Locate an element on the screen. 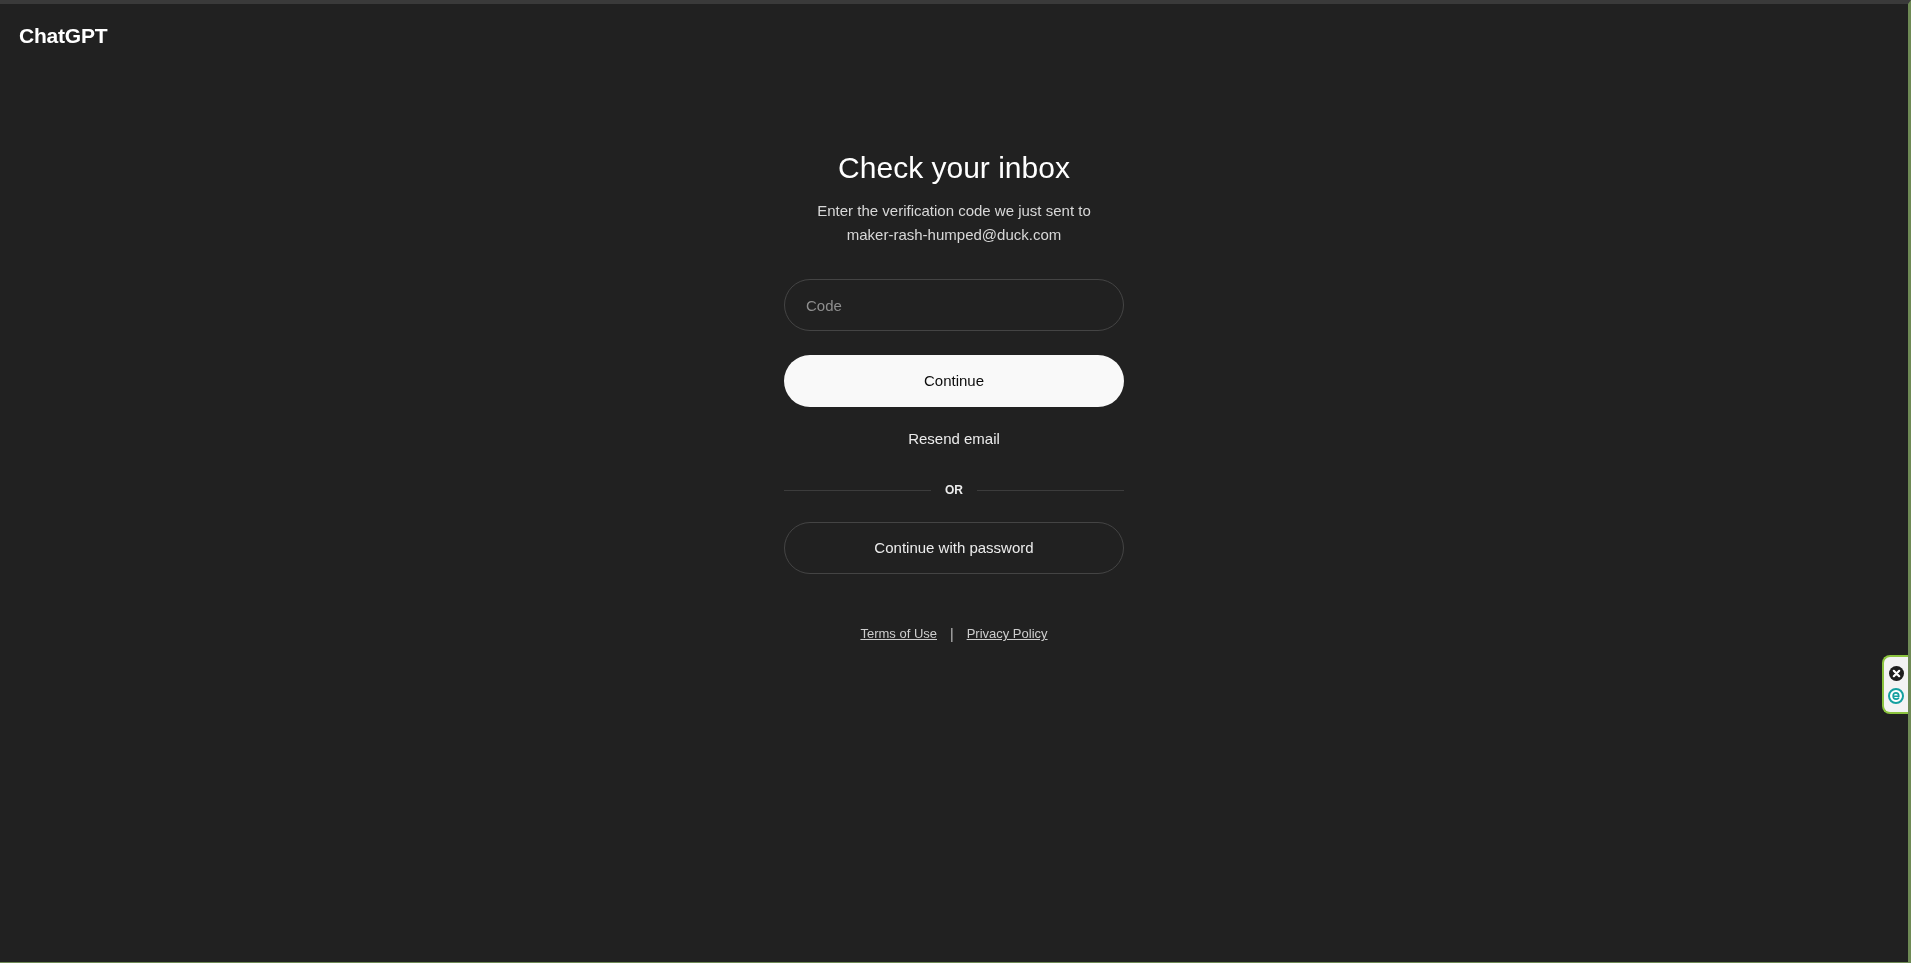 The height and width of the screenshot is (963, 1911). instruction-text: Enter the verification code we just sent to maker-rash-humped@duck.com is located at coordinates (954, 223).